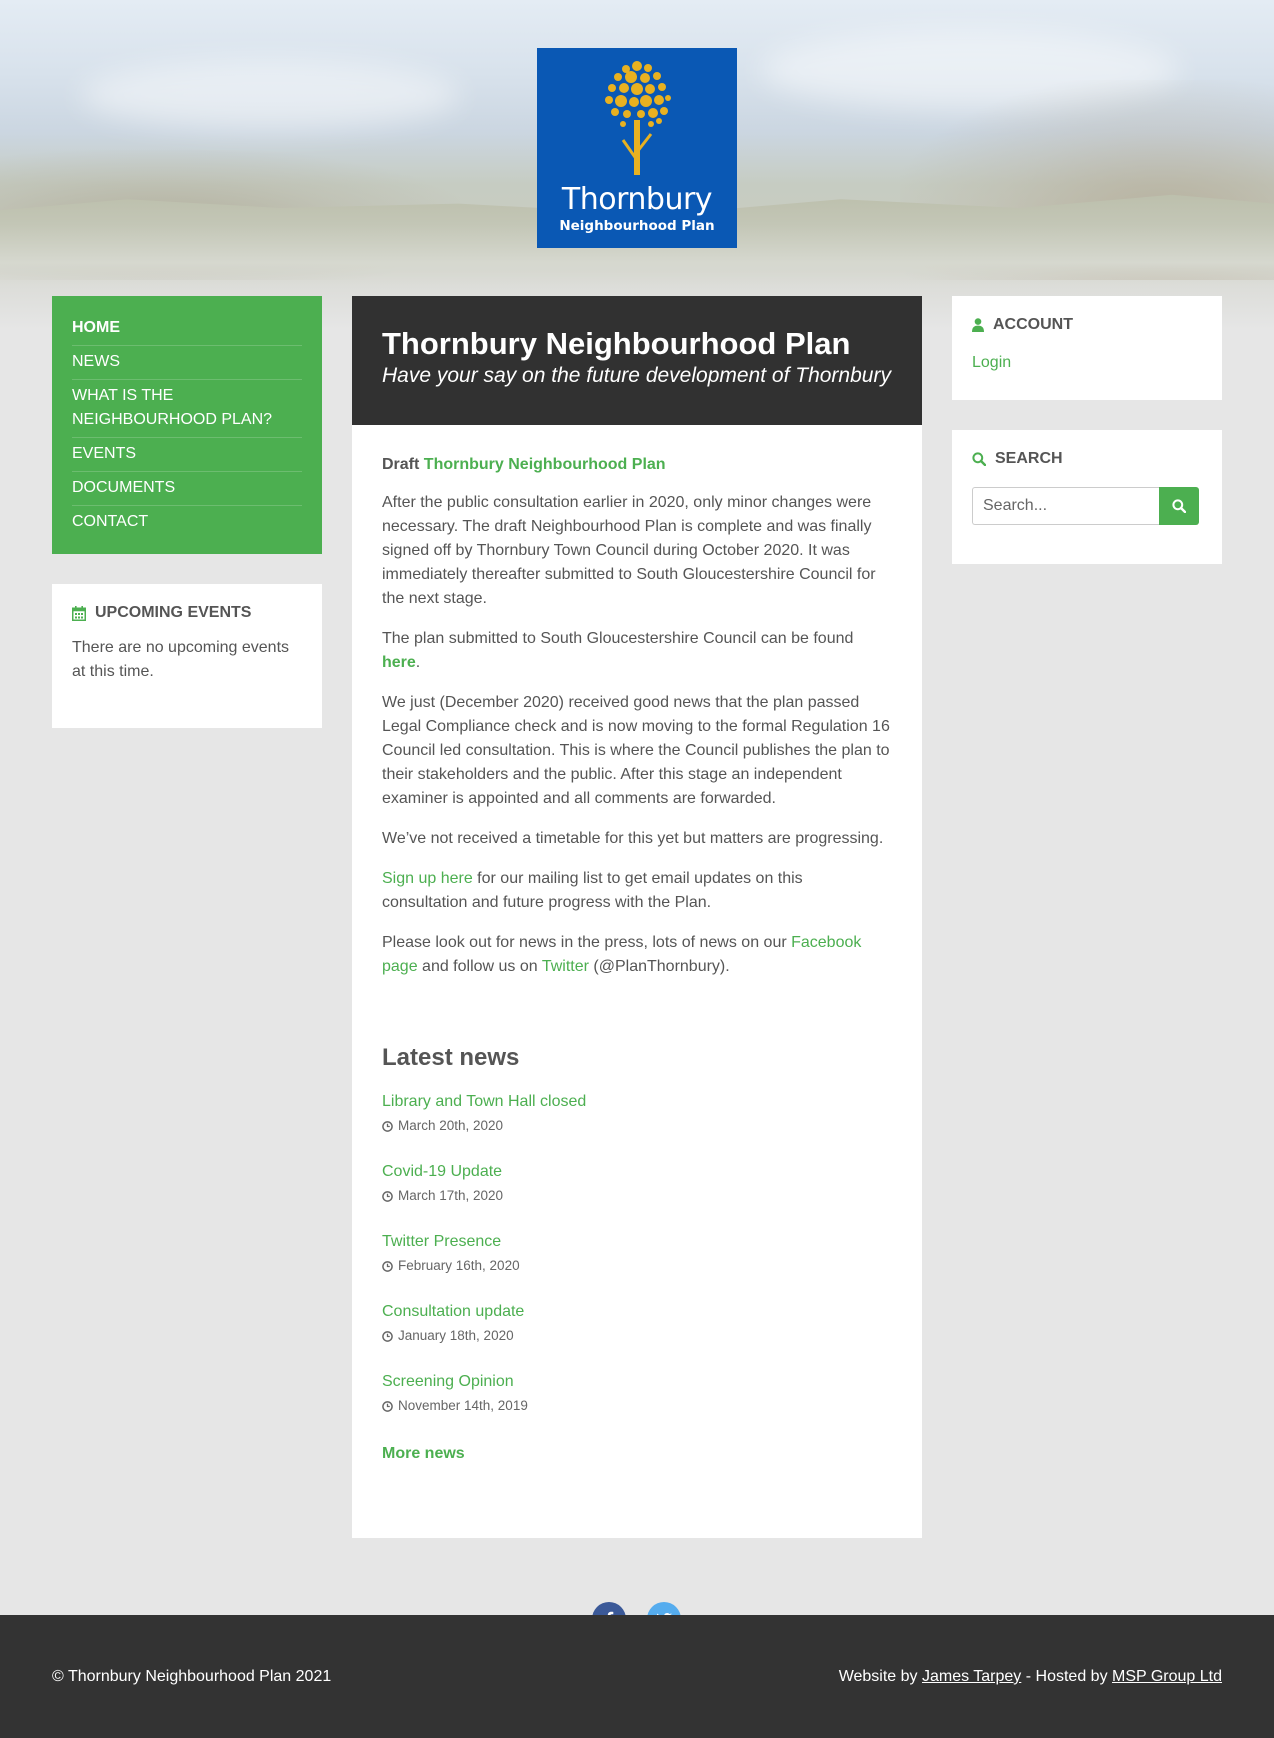  What do you see at coordinates (637, 1102) in the screenshot?
I see `news-title-link: Library and Town Hall closed` at bounding box center [637, 1102].